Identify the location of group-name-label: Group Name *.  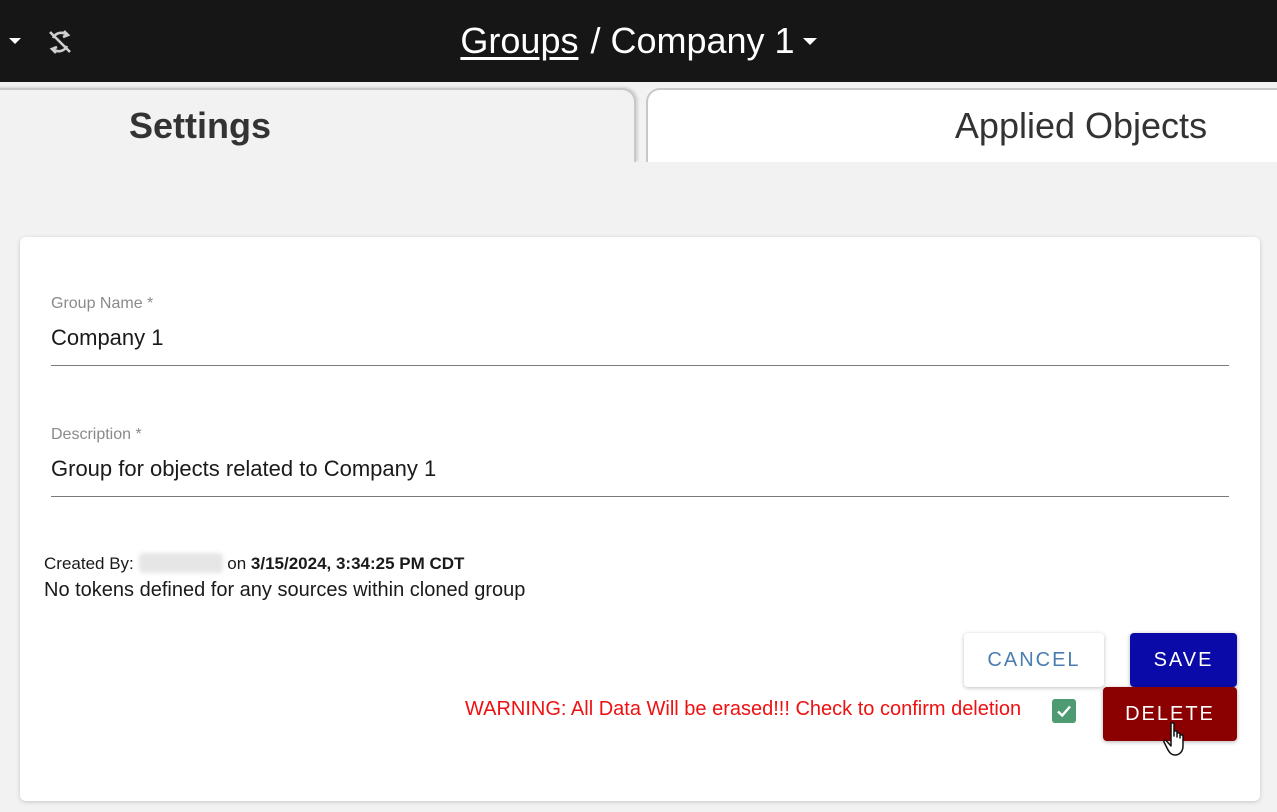
(102, 303).